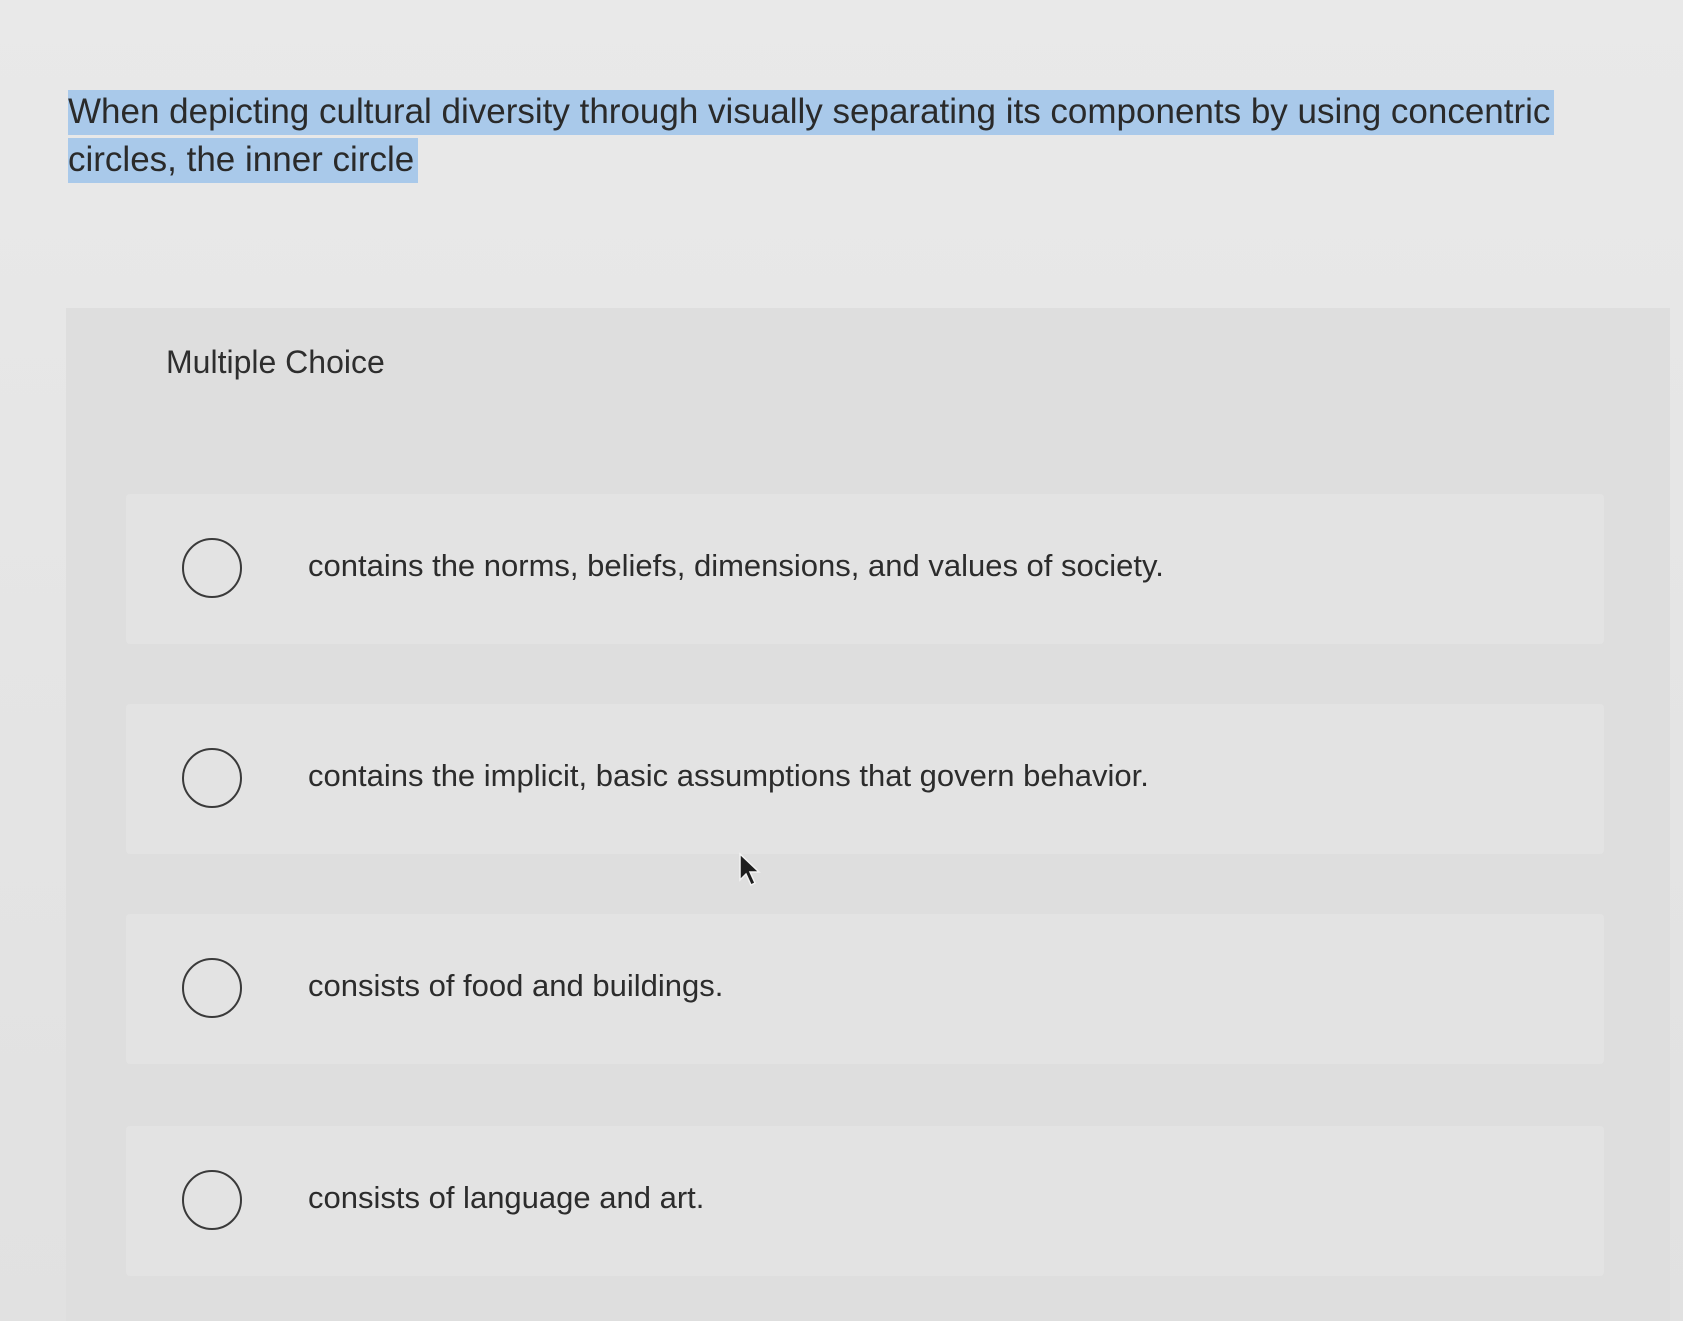  Describe the element at coordinates (865, 1201) in the screenshot. I see `choice-option-4: consists of language and art.` at that location.